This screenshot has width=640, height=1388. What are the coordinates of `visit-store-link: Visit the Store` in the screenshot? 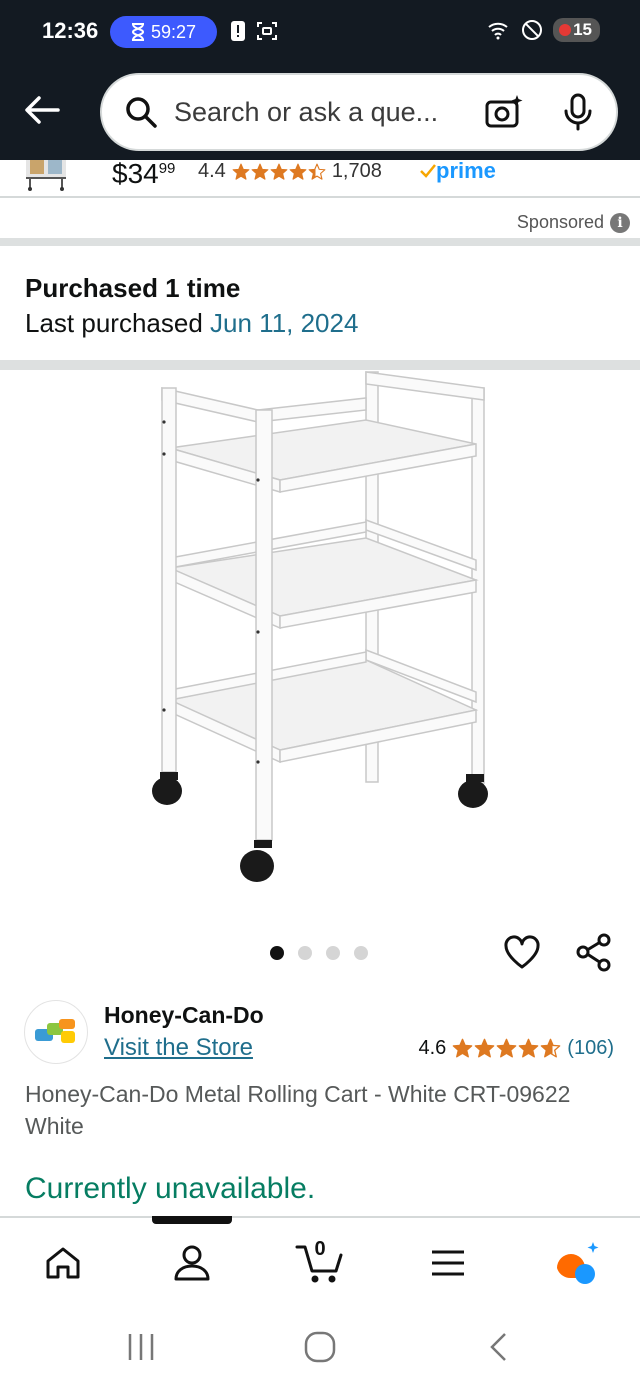 It's located at (178, 1048).